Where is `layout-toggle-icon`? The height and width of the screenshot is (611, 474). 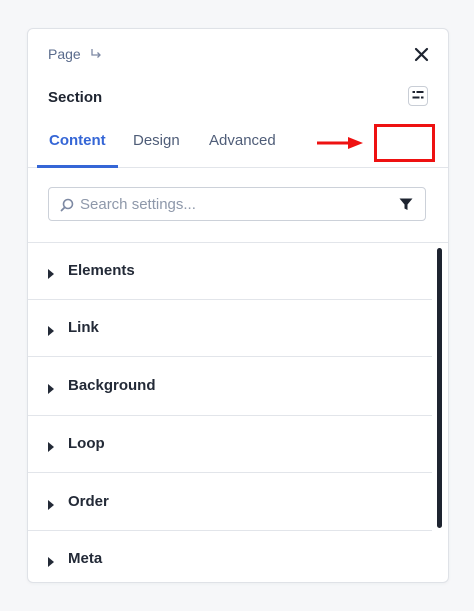 layout-toggle-icon is located at coordinates (418, 96).